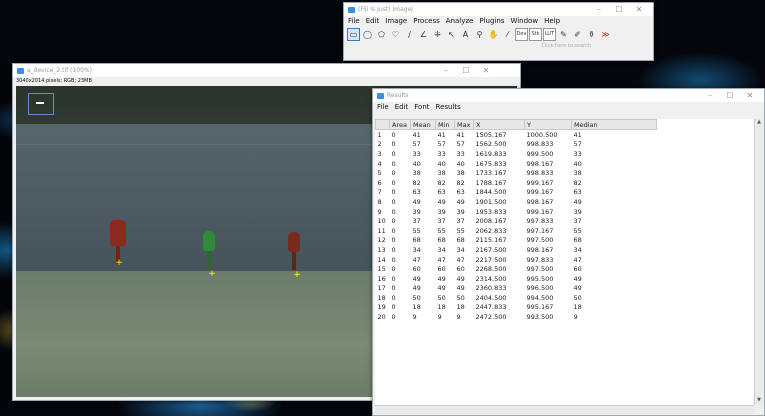 The height and width of the screenshot is (416, 765). What do you see at coordinates (354, 21) in the screenshot?
I see `menu-file: File` at bounding box center [354, 21].